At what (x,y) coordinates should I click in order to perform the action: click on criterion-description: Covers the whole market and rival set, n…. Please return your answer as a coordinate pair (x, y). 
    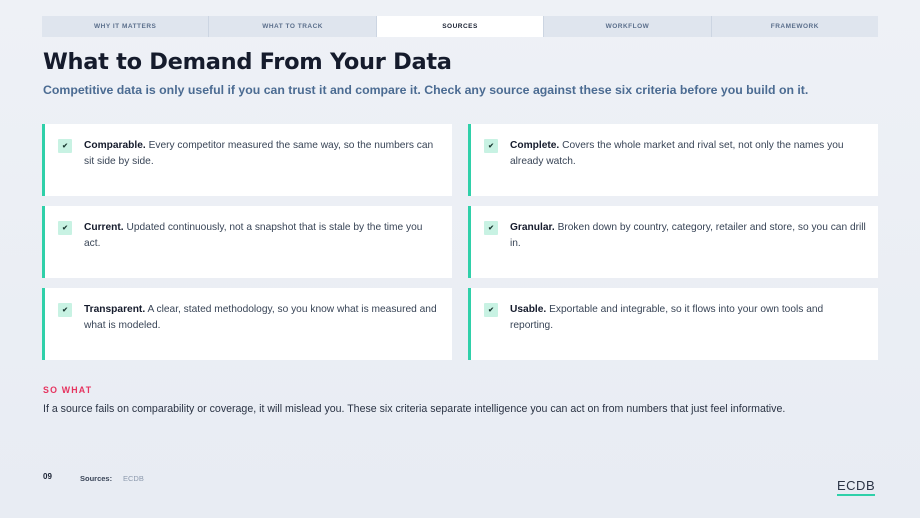
    Looking at the image, I should click on (677, 153).